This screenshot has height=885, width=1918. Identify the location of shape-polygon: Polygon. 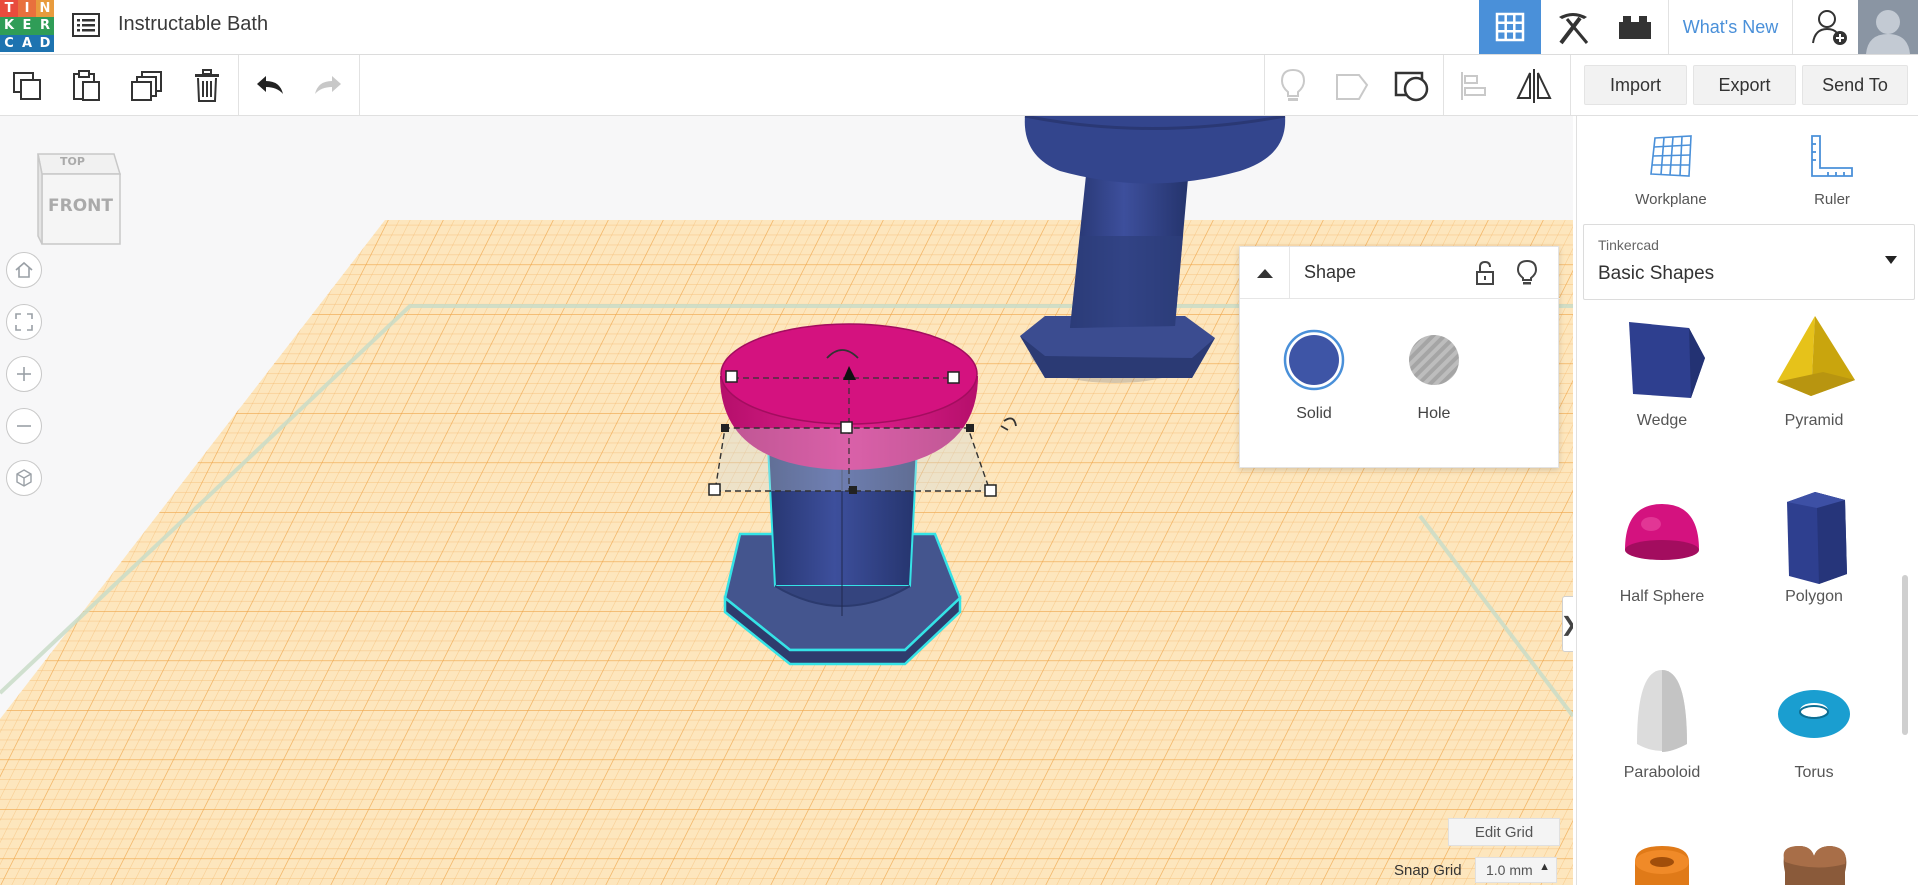
(1814, 553).